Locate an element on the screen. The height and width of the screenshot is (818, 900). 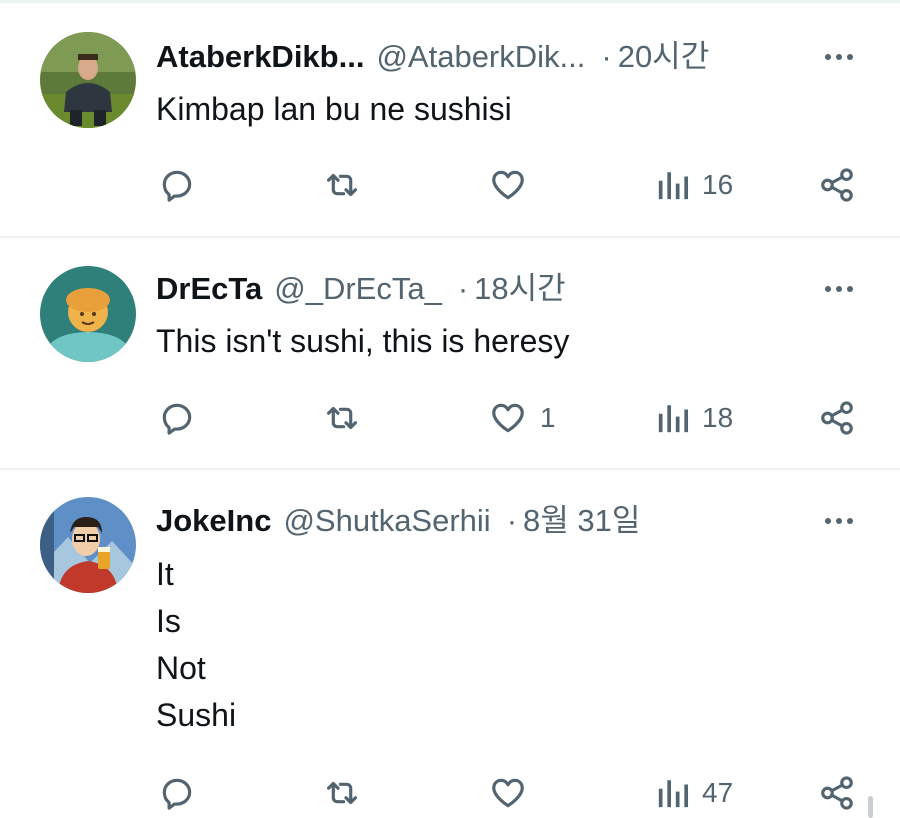
timestamp: 20시간 is located at coordinates (664, 57).